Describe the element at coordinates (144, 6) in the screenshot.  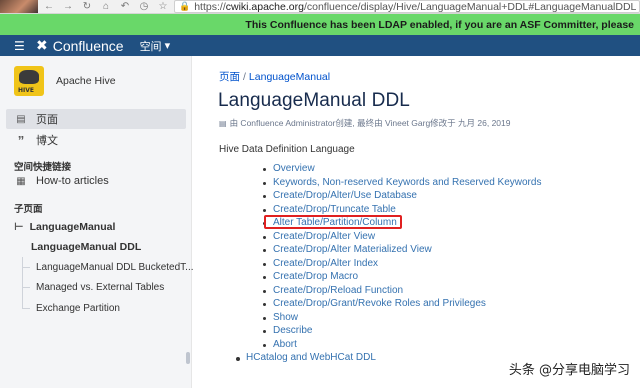
I see `history-icon: ◷` at that location.